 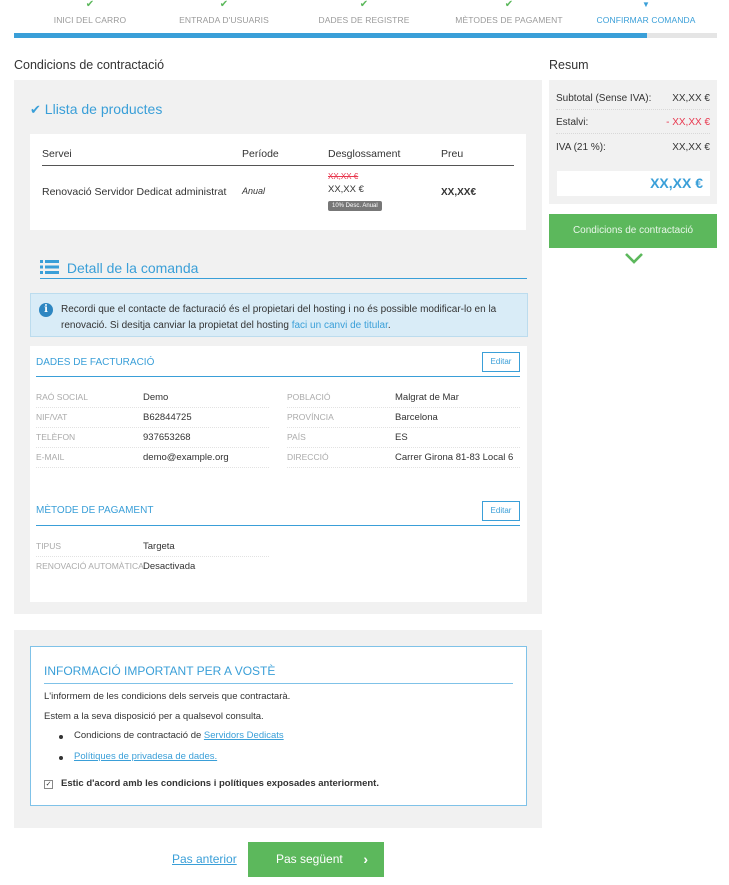 What do you see at coordinates (138, 735) in the screenshot?
I see `conditions-prefix: Condicions de contractació de` at bounding box center [138, 735].